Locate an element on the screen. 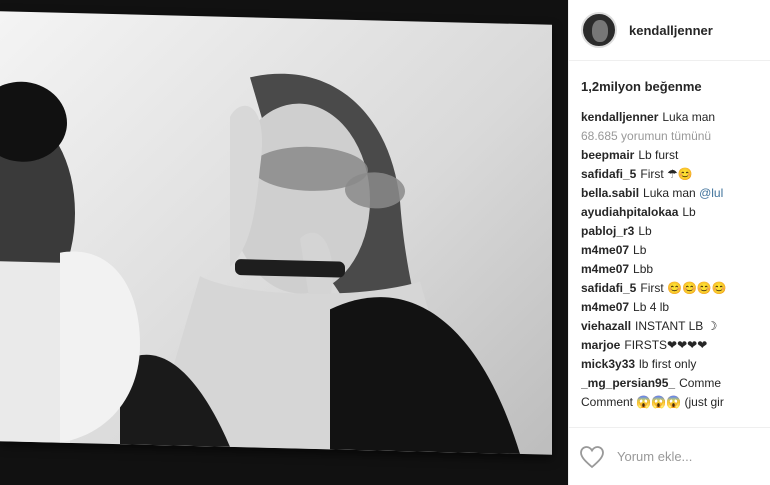 Image resolution: width=770 pixels, height=485 pixels. heart-icon is located at coordinates (592, 457).